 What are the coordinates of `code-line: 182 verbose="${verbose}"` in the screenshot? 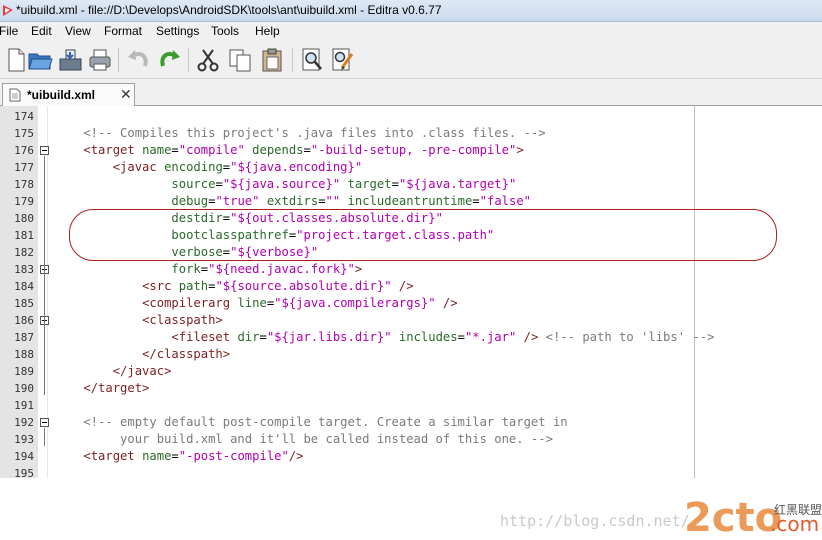 It's located at (411, 252).